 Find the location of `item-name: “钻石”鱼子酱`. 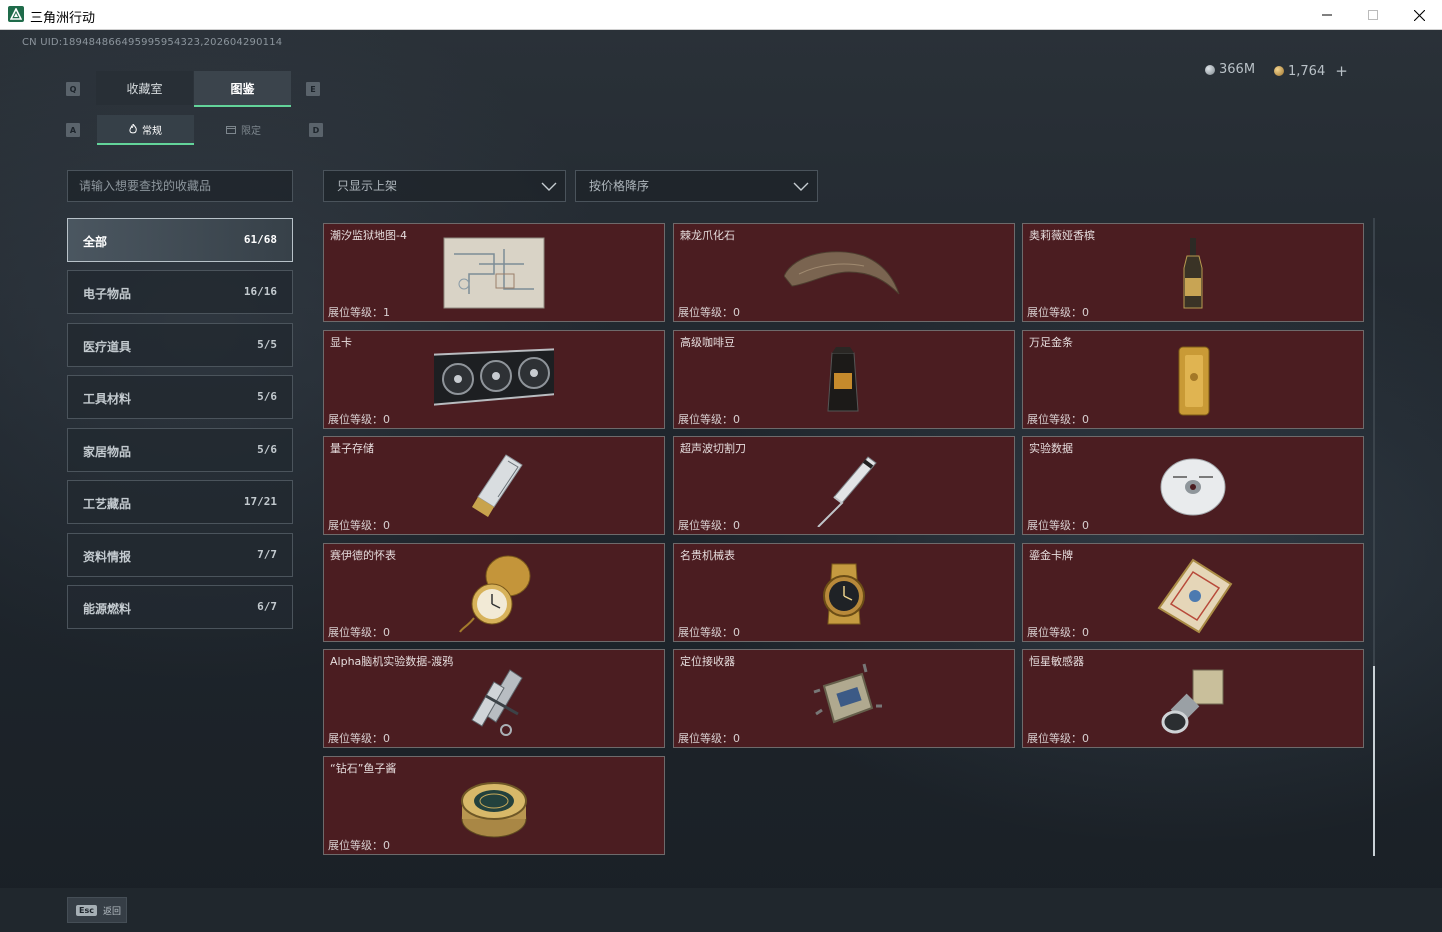

item-name: “钻石”鱼子酱 is located at coordinates (363, 768).